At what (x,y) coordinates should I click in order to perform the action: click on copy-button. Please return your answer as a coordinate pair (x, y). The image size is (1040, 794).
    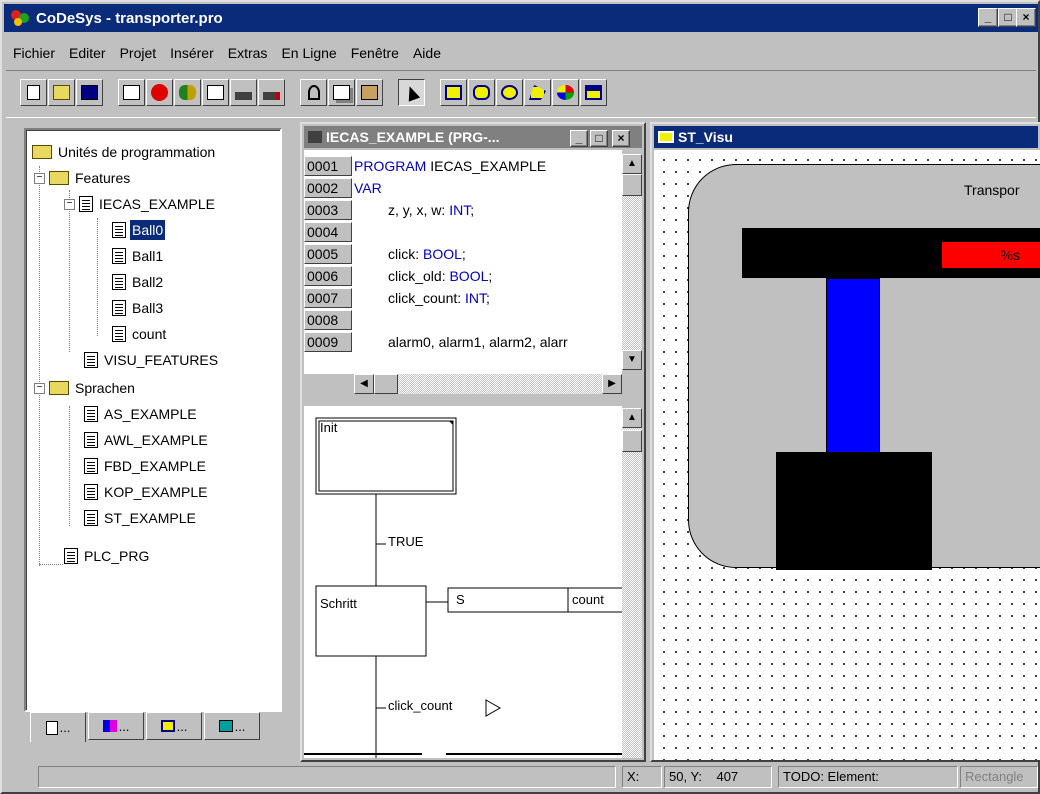
    Looking at the image, I should click on (341, 92).